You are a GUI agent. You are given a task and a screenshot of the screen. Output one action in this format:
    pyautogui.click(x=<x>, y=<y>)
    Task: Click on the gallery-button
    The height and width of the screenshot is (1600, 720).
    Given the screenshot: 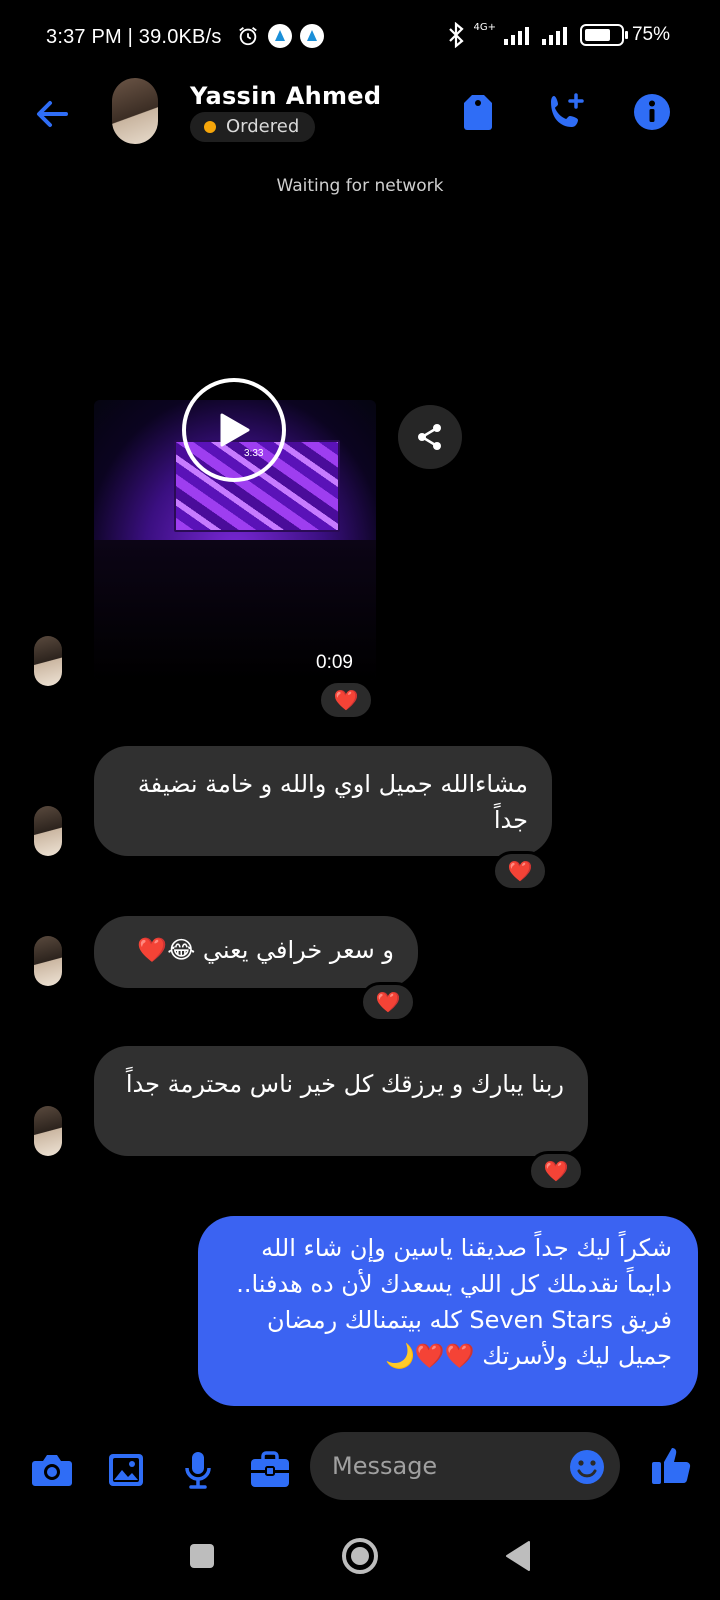 What is the action you would take?
    pyautogui.click(x=126, y=1470)
    